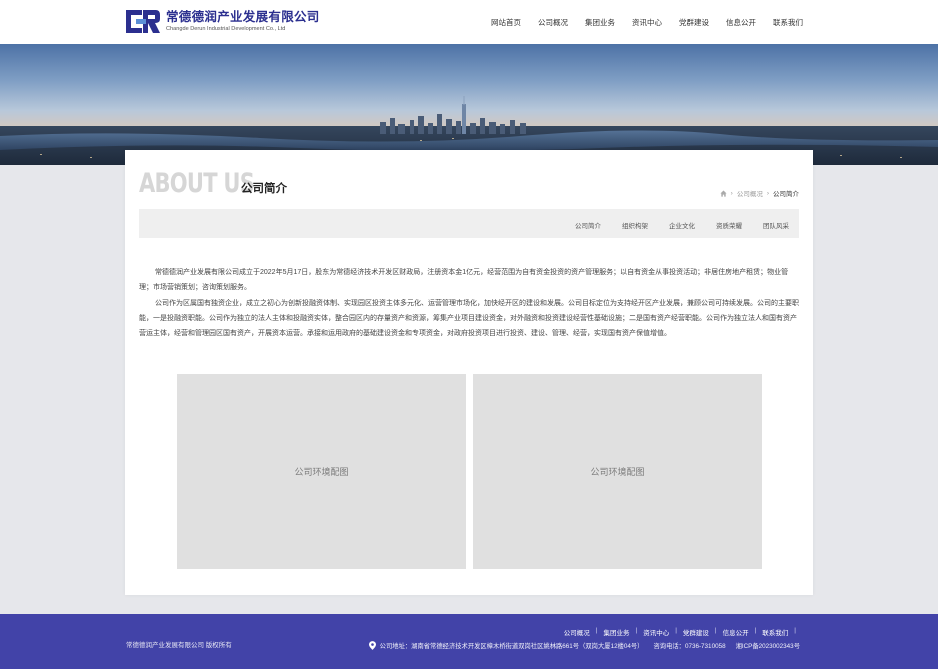 This screenshot has width=938, height=669. Describe the element at coordinates (635, 225) in the screenshot. I see `subnav-item-structure: 组织构架` at that location.